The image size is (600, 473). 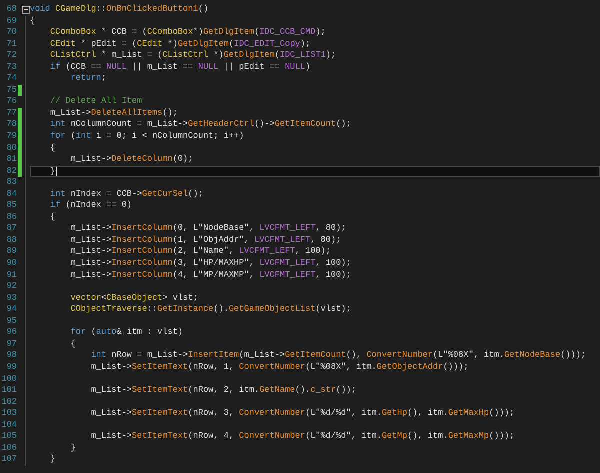 What do you see at coordinates (11, 344) in the screenshot?
I see `line-number: 97` at bounding box center [11, 344].